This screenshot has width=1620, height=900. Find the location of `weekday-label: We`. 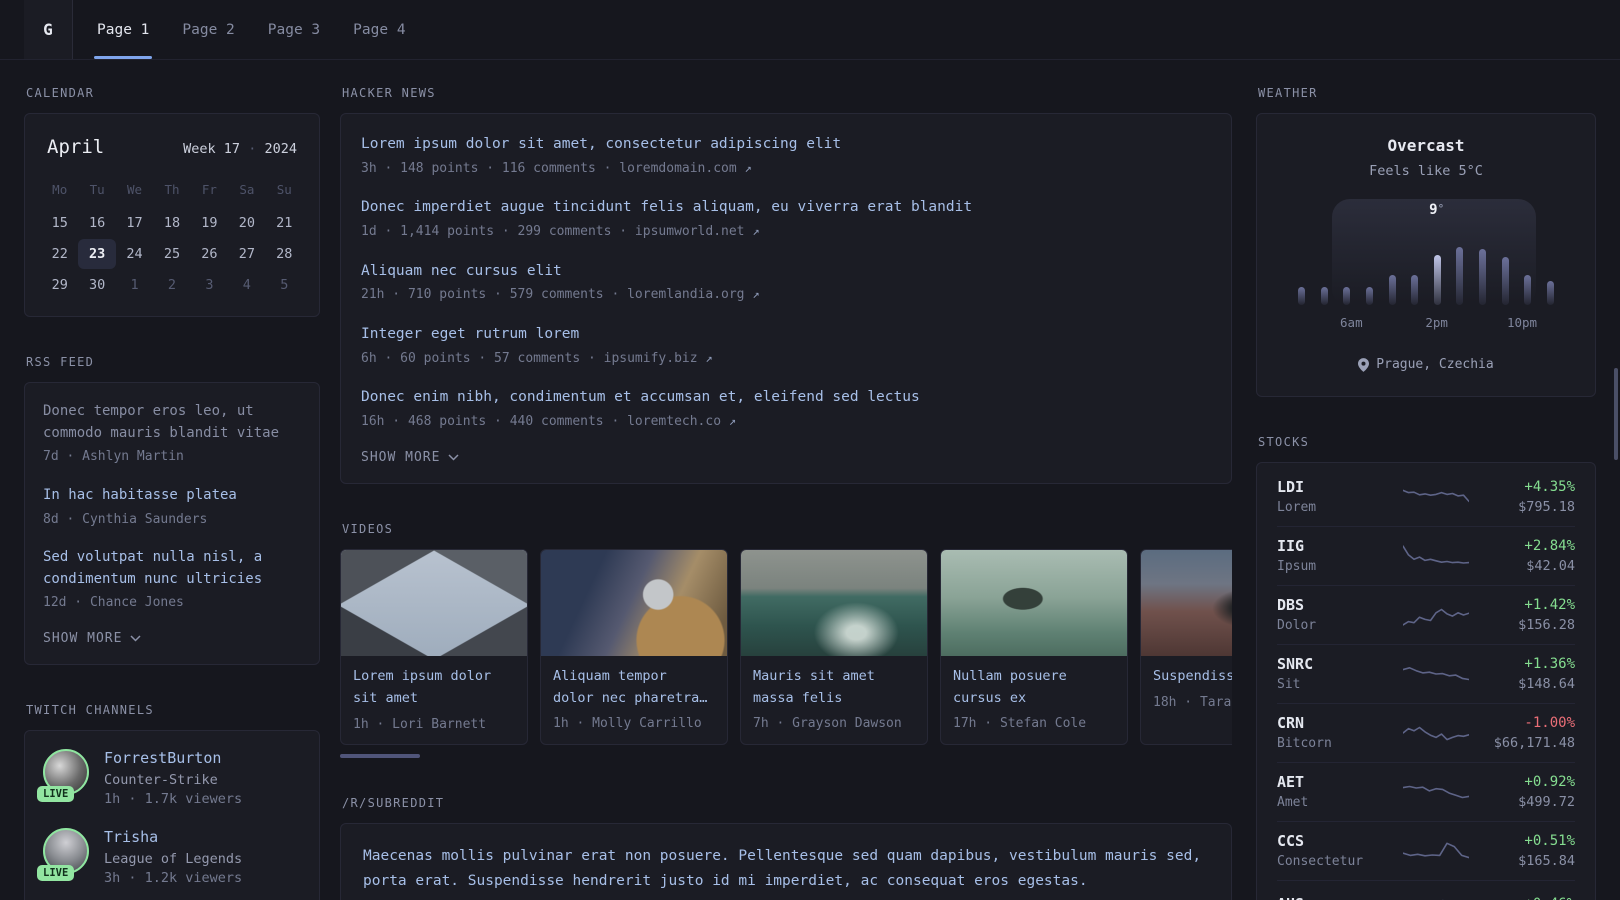

weekday-label: We is located at coordinates (135, 189).